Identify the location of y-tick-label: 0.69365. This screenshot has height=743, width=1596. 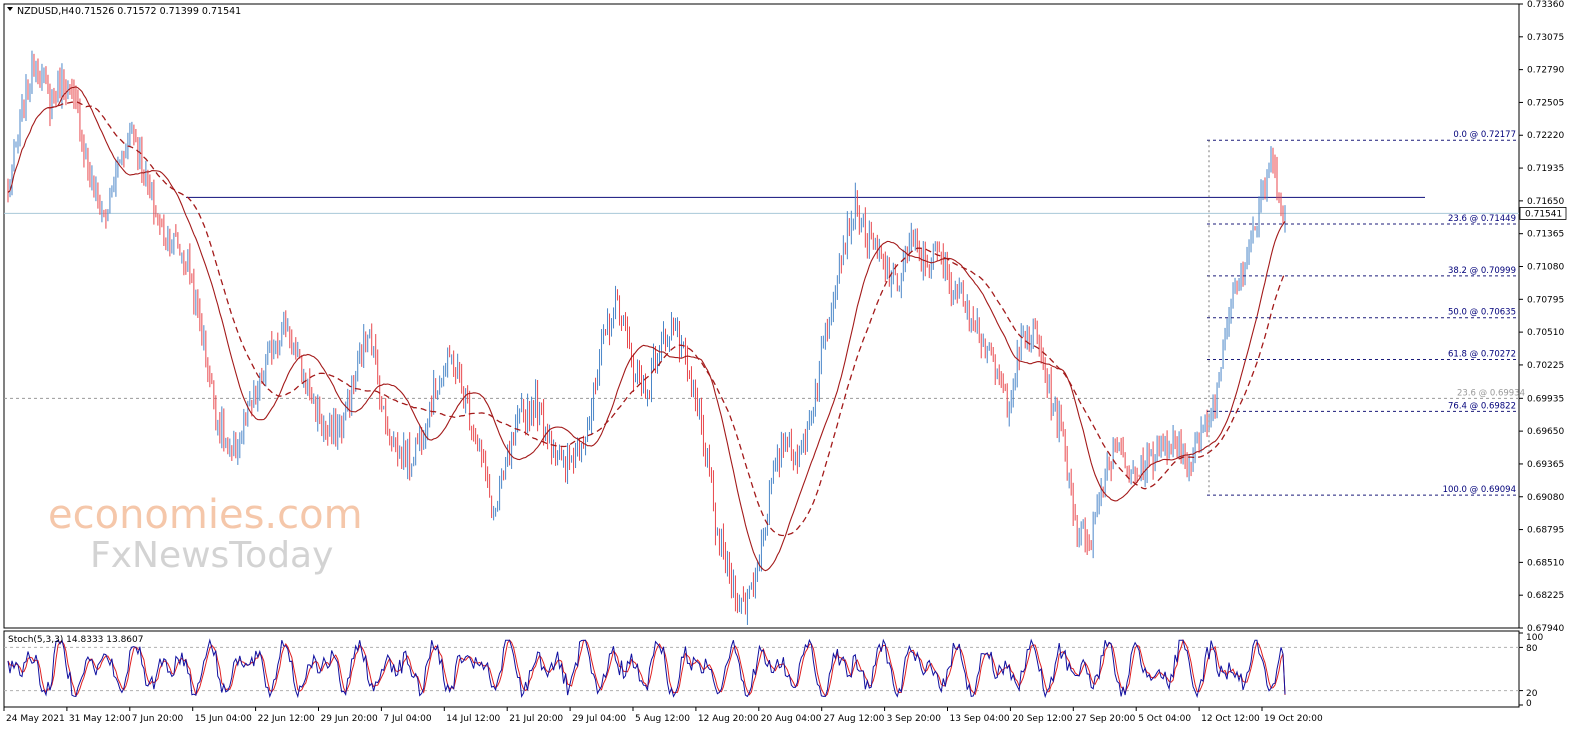
(1545, 465).